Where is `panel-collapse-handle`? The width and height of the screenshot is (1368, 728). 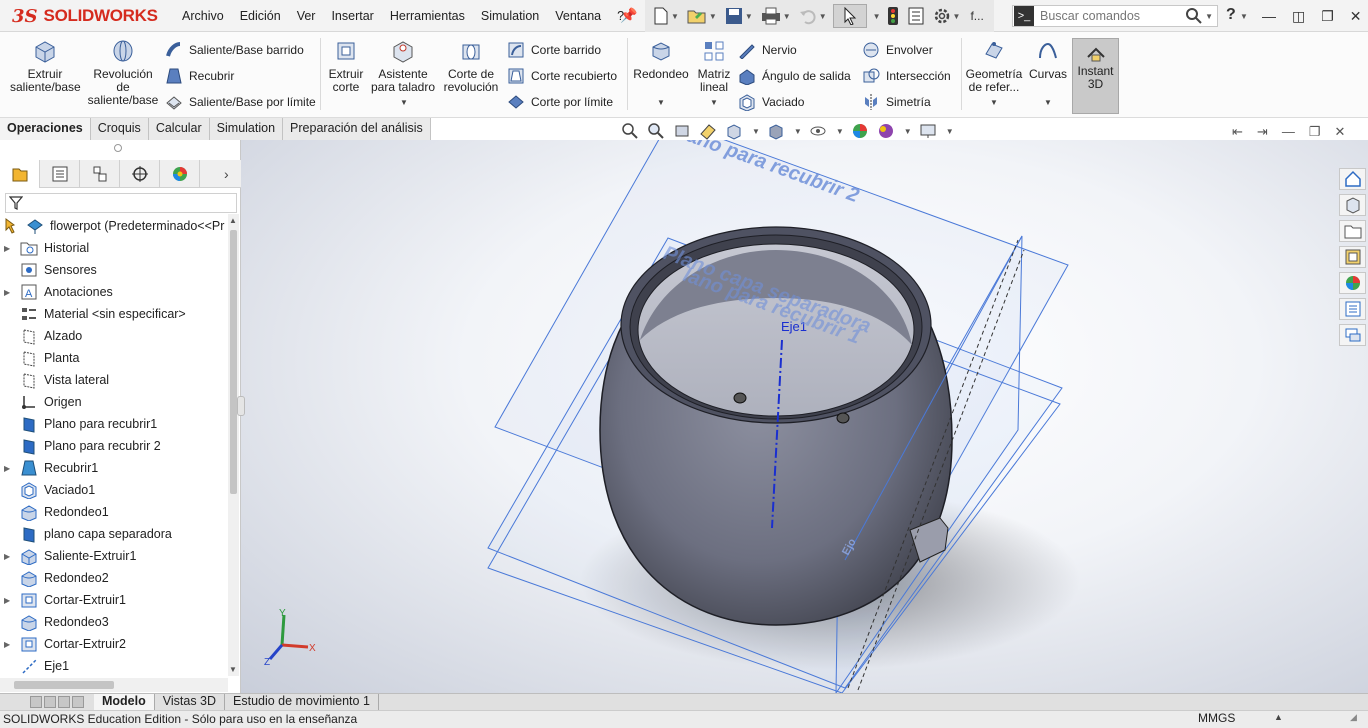 panel-collapse-handle is located at coordinates (241, 406).